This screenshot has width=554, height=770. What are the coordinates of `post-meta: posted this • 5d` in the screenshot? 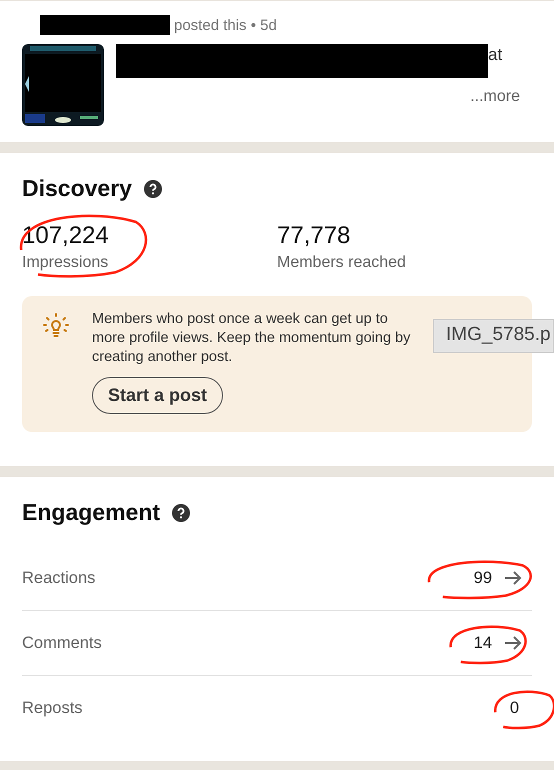 It's located at (225, 25).